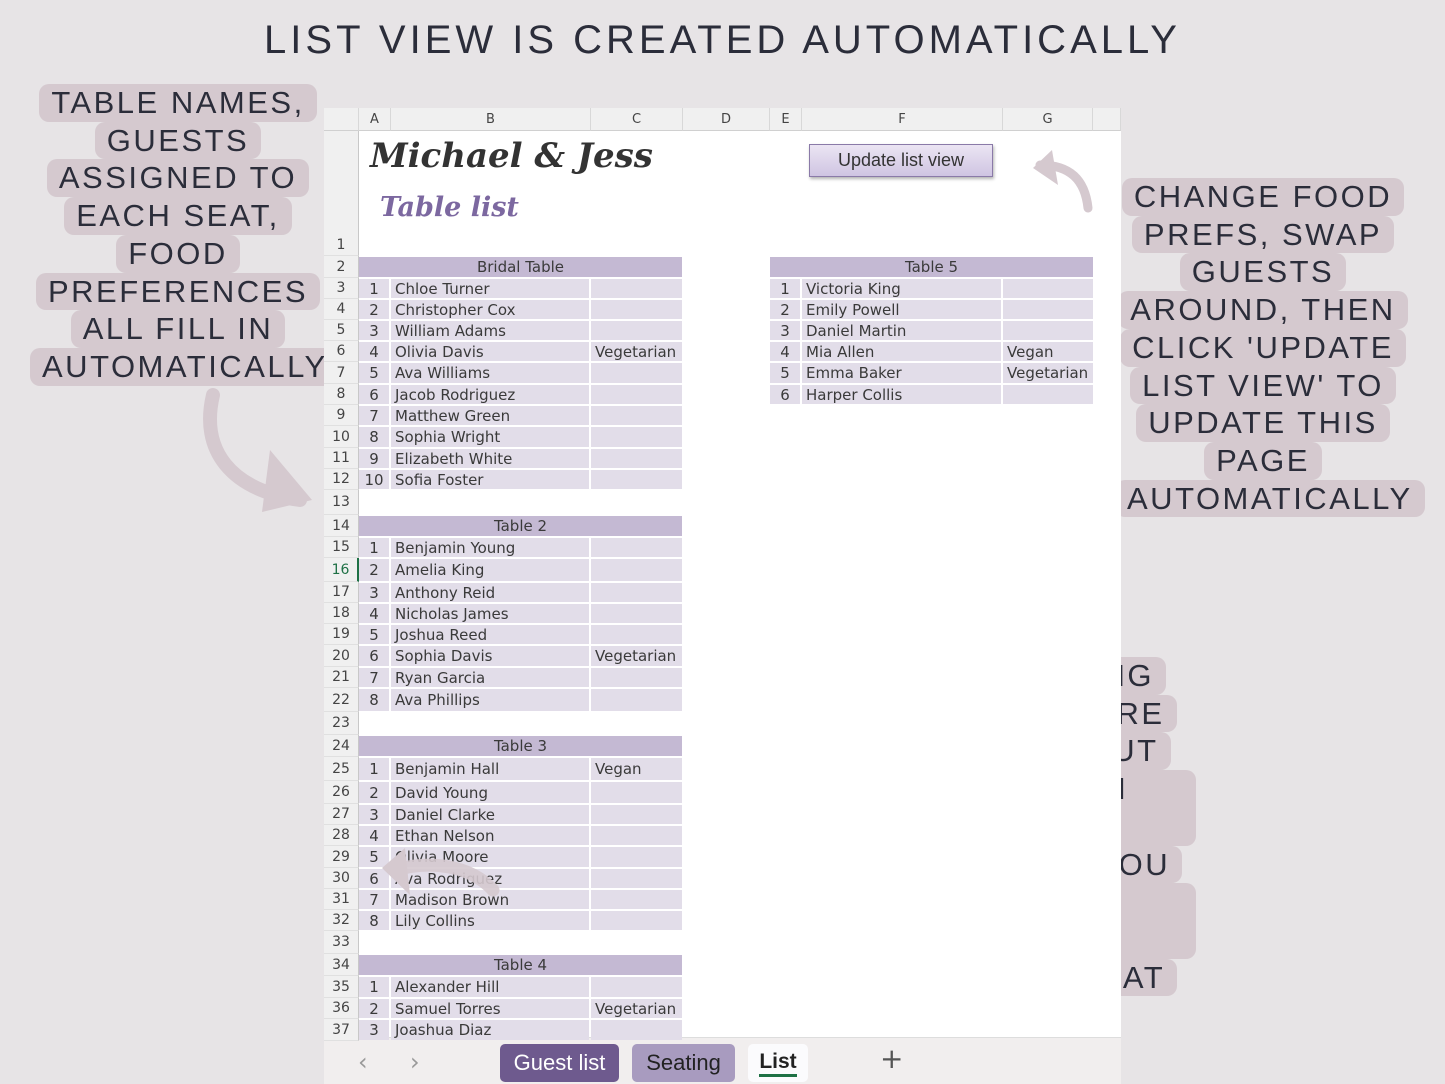  What do you see at coordinates (891, 1058) in the screenshot?
I see `add-sheet-button: +` at bounding box center [891, 1058].